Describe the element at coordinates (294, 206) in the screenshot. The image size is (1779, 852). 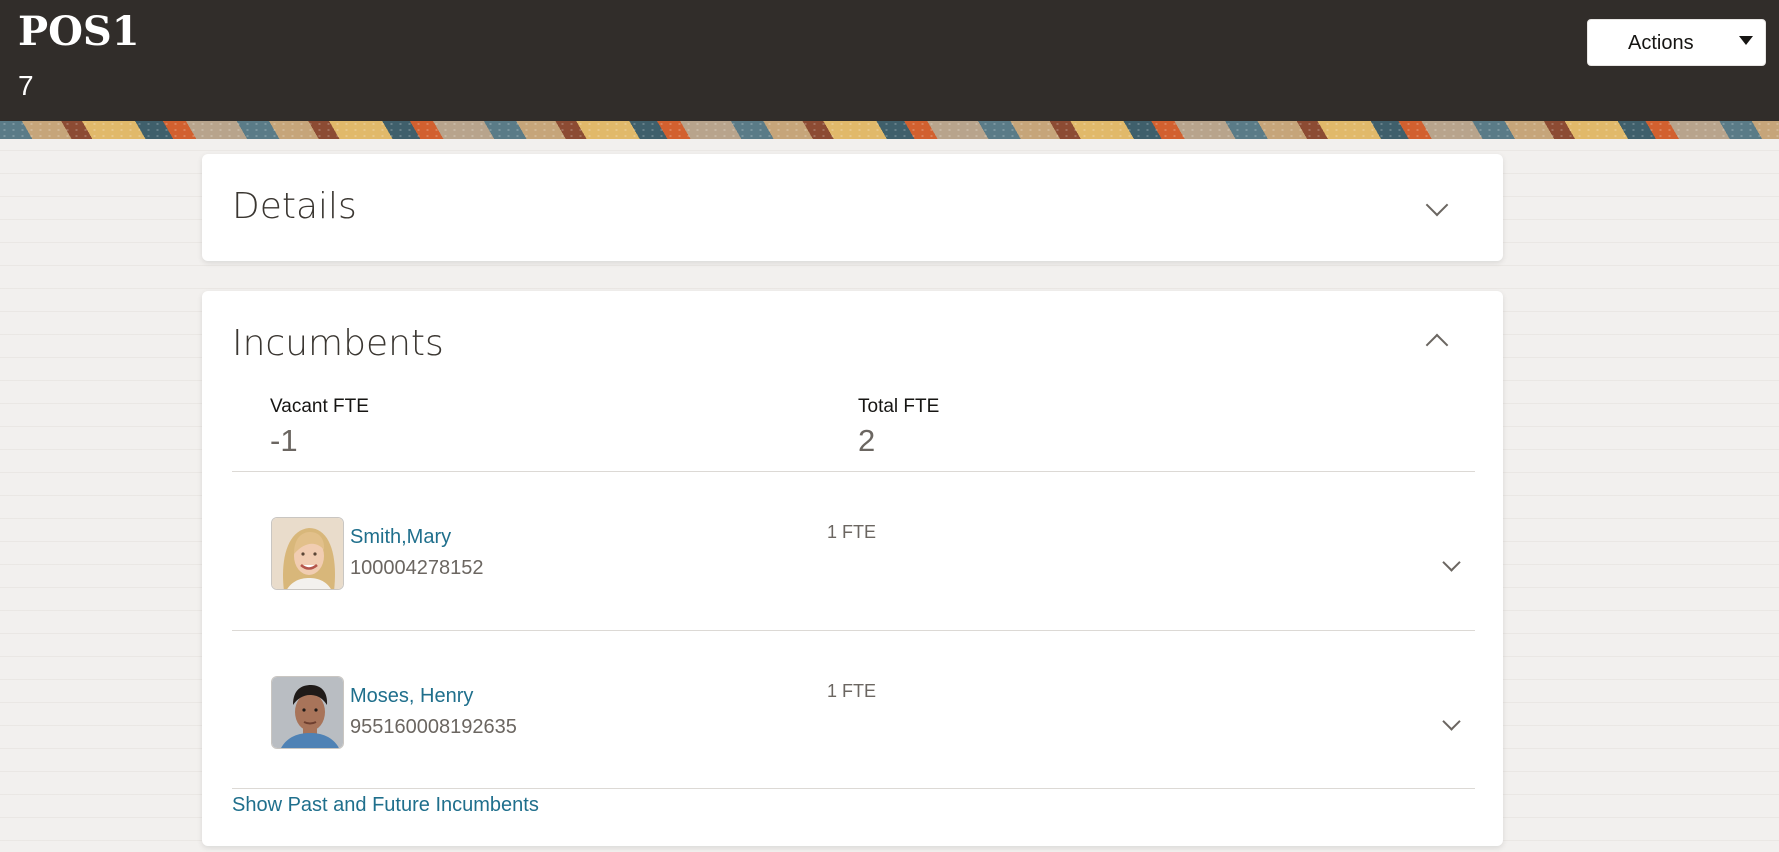
I see `details-title: Details` at that location.